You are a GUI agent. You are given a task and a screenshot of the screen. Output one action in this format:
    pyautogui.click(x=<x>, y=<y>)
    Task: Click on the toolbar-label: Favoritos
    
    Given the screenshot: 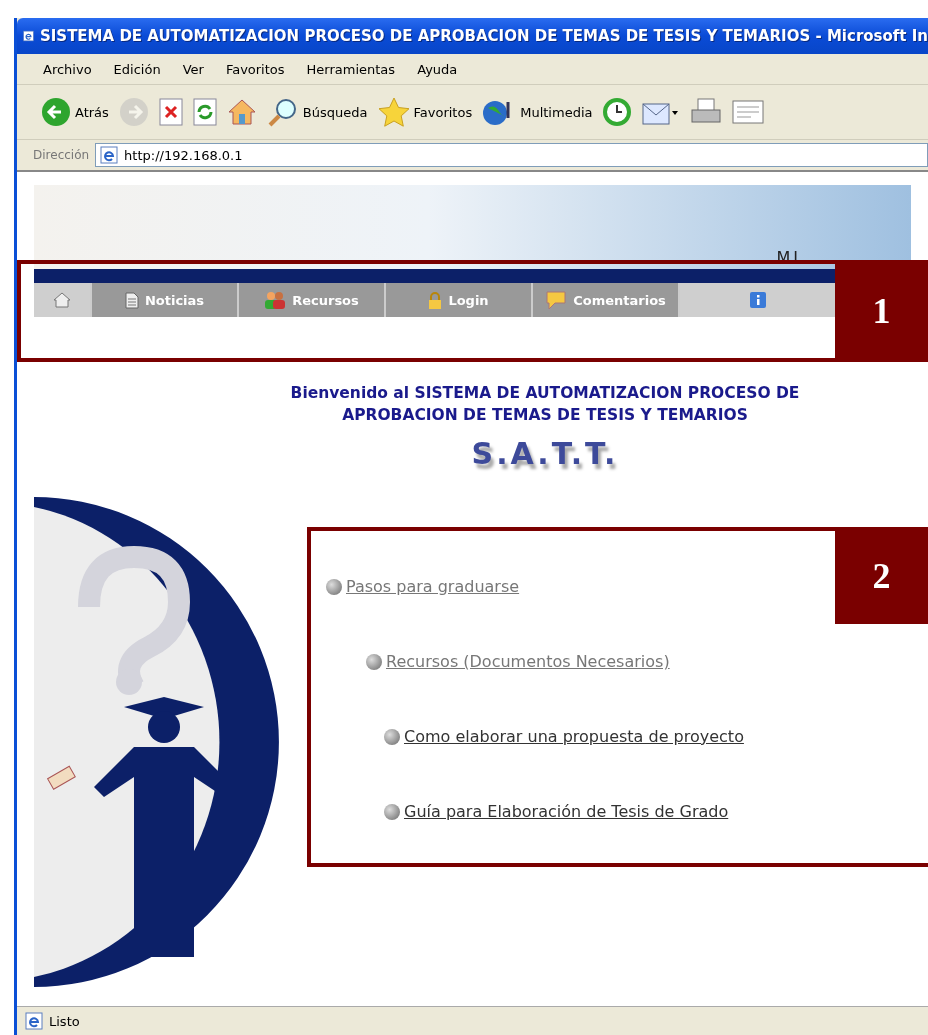 What is the action you would take?
    pyautogui.click(x=443, y=112)
    